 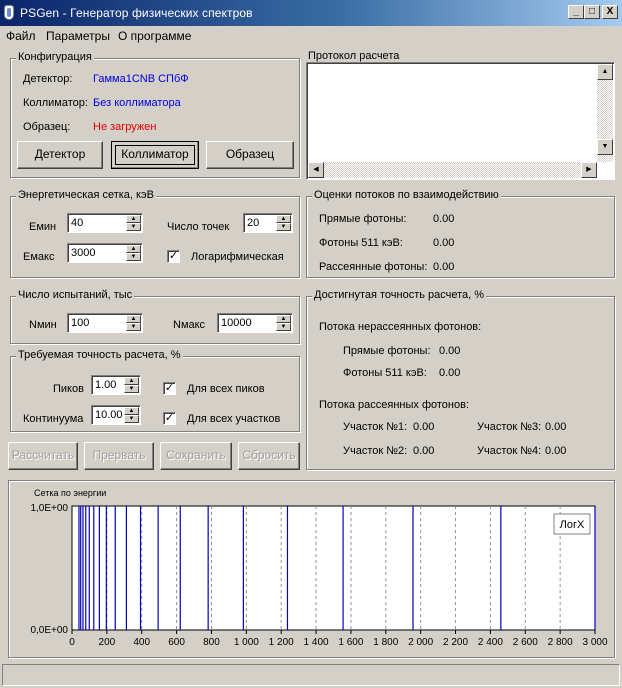 I want to click on calculate-button-label: Рассчитать, so click(x=43, y=455).